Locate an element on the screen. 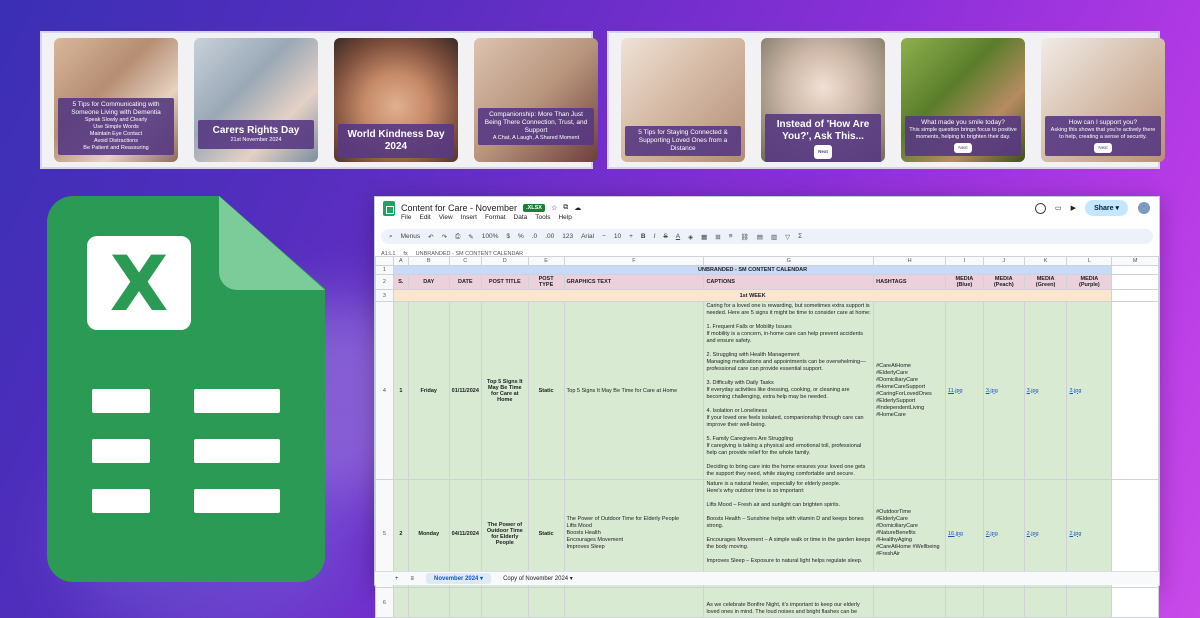 The height and width of the screenshot is (618, 1200). column-header: K is located at coordinates (1045, 261).